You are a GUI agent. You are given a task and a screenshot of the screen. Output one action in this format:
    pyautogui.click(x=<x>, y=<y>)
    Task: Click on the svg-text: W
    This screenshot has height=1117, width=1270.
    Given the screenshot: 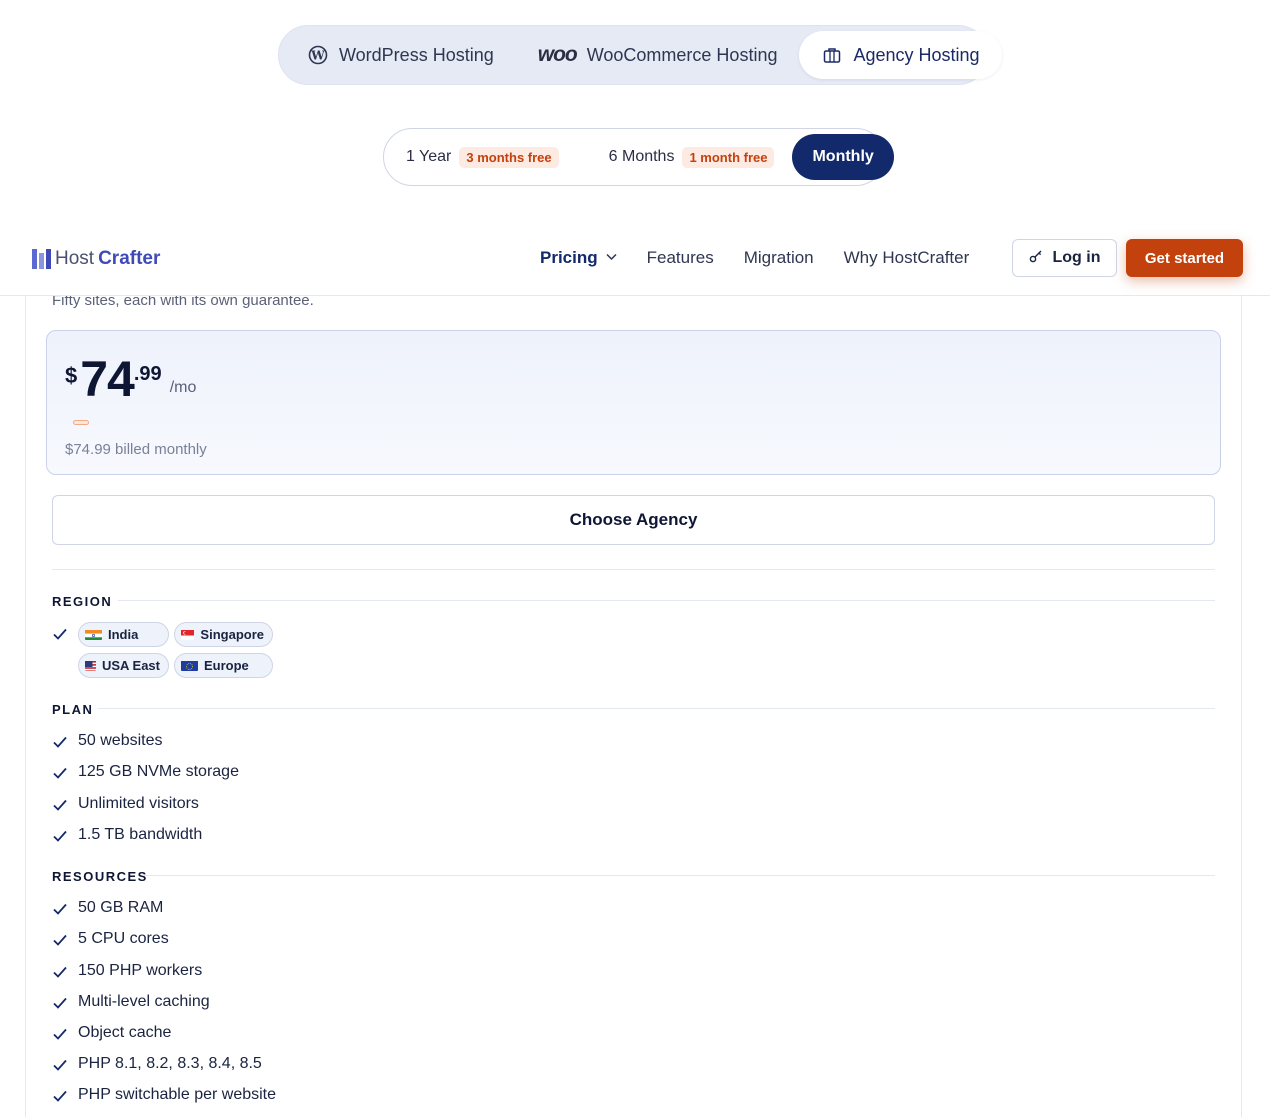 What is the action you would take?
    pyautogui.click(x=317, y=56)
    